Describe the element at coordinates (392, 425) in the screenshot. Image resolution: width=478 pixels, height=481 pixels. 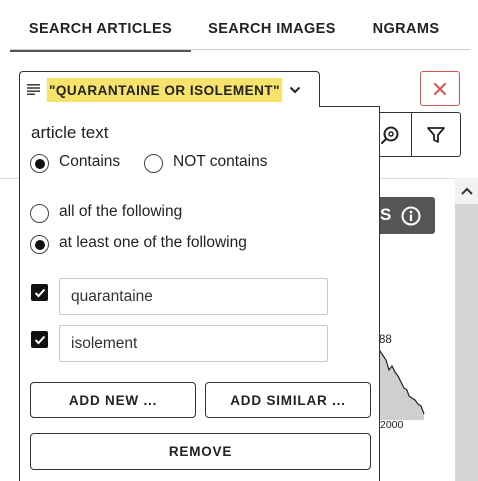
I see `chart-x-tick: 2000` at that location.